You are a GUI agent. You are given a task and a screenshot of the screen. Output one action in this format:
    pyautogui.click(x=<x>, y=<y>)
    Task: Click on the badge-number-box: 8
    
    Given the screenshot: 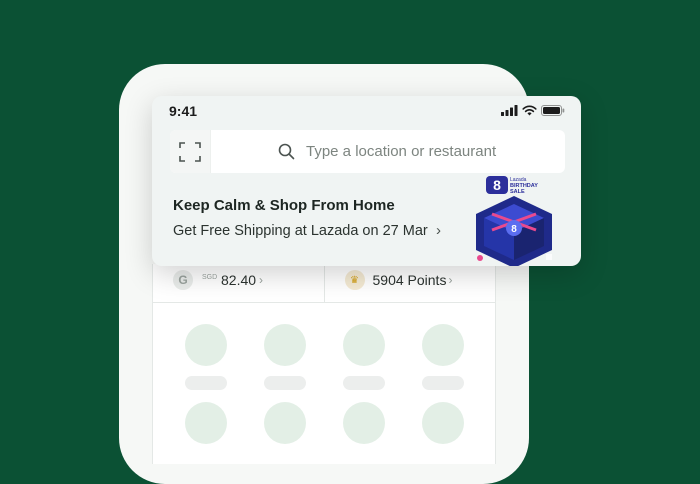 What is the action you would take?
    pyautogui.click(x=514, y=229)
    